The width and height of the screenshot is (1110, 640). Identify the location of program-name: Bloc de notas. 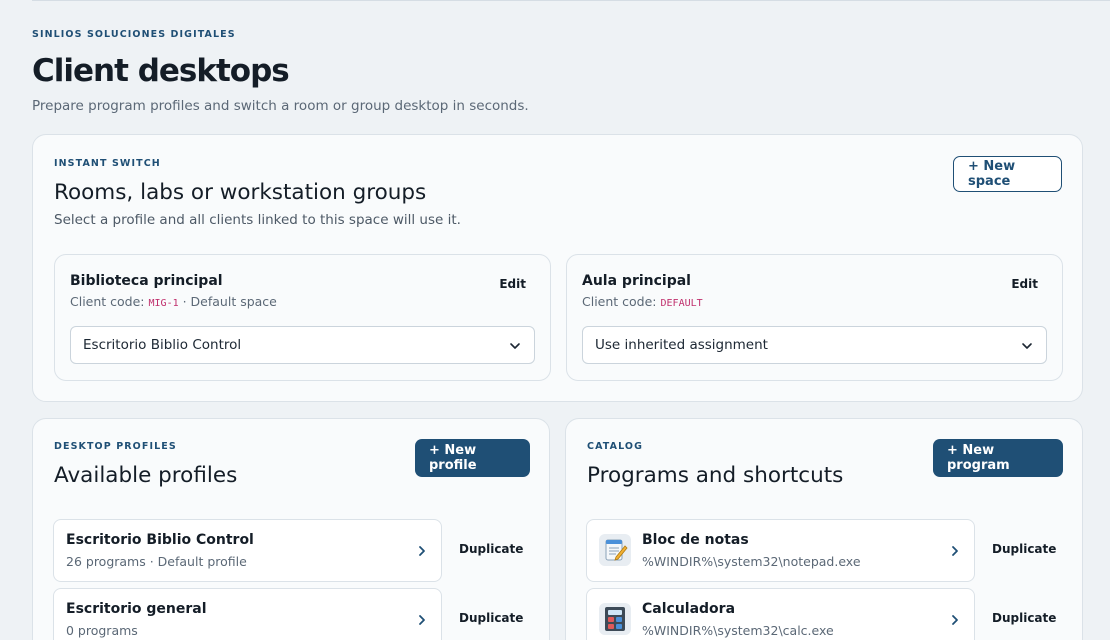
(695, 540).